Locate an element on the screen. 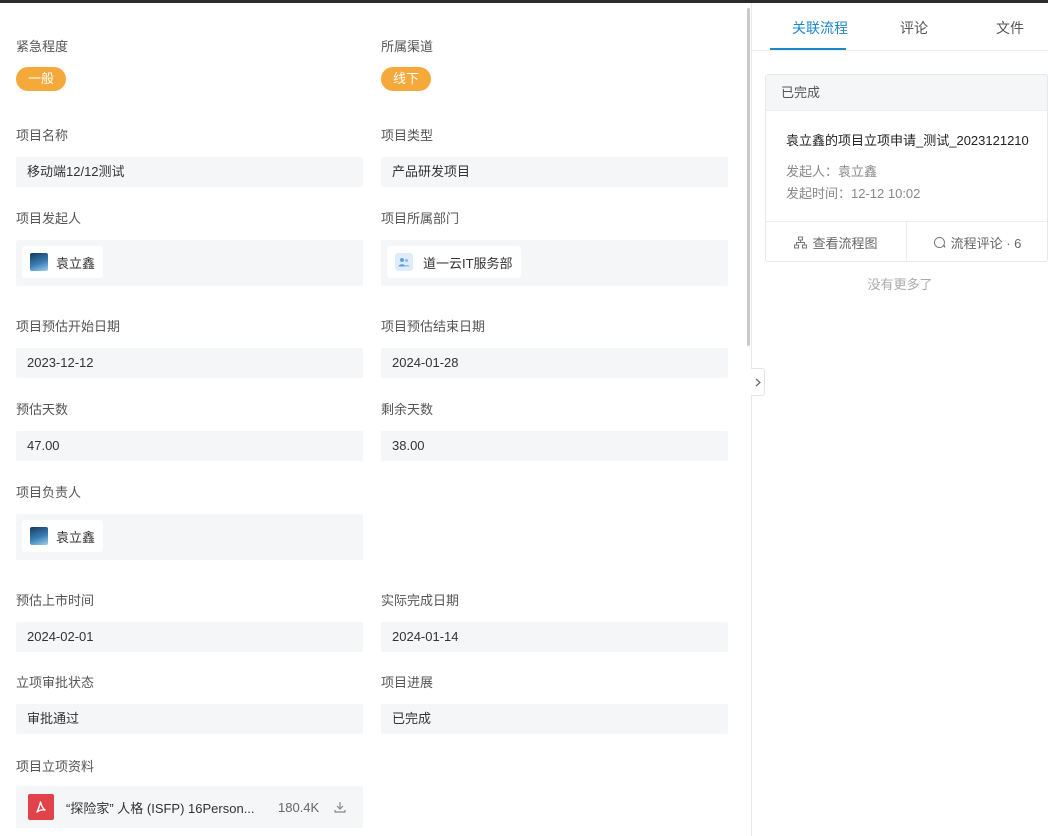 The width and height of the screenshot is (1048, 836). est-days-label: 预估天数 is located at coordinates (42, 409).